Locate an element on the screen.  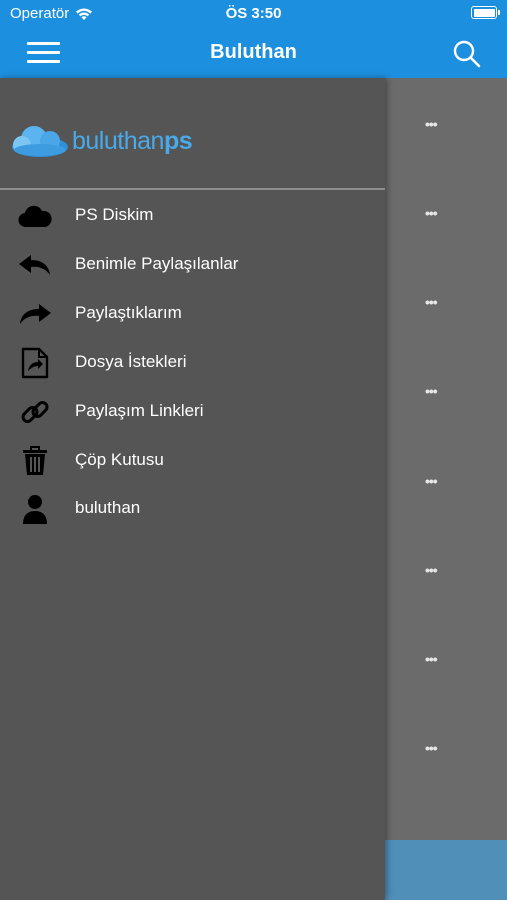
menu-item-benimle-paylasilanlar: Benimle Paylaşılanlar is located at coordinates (192, 265).